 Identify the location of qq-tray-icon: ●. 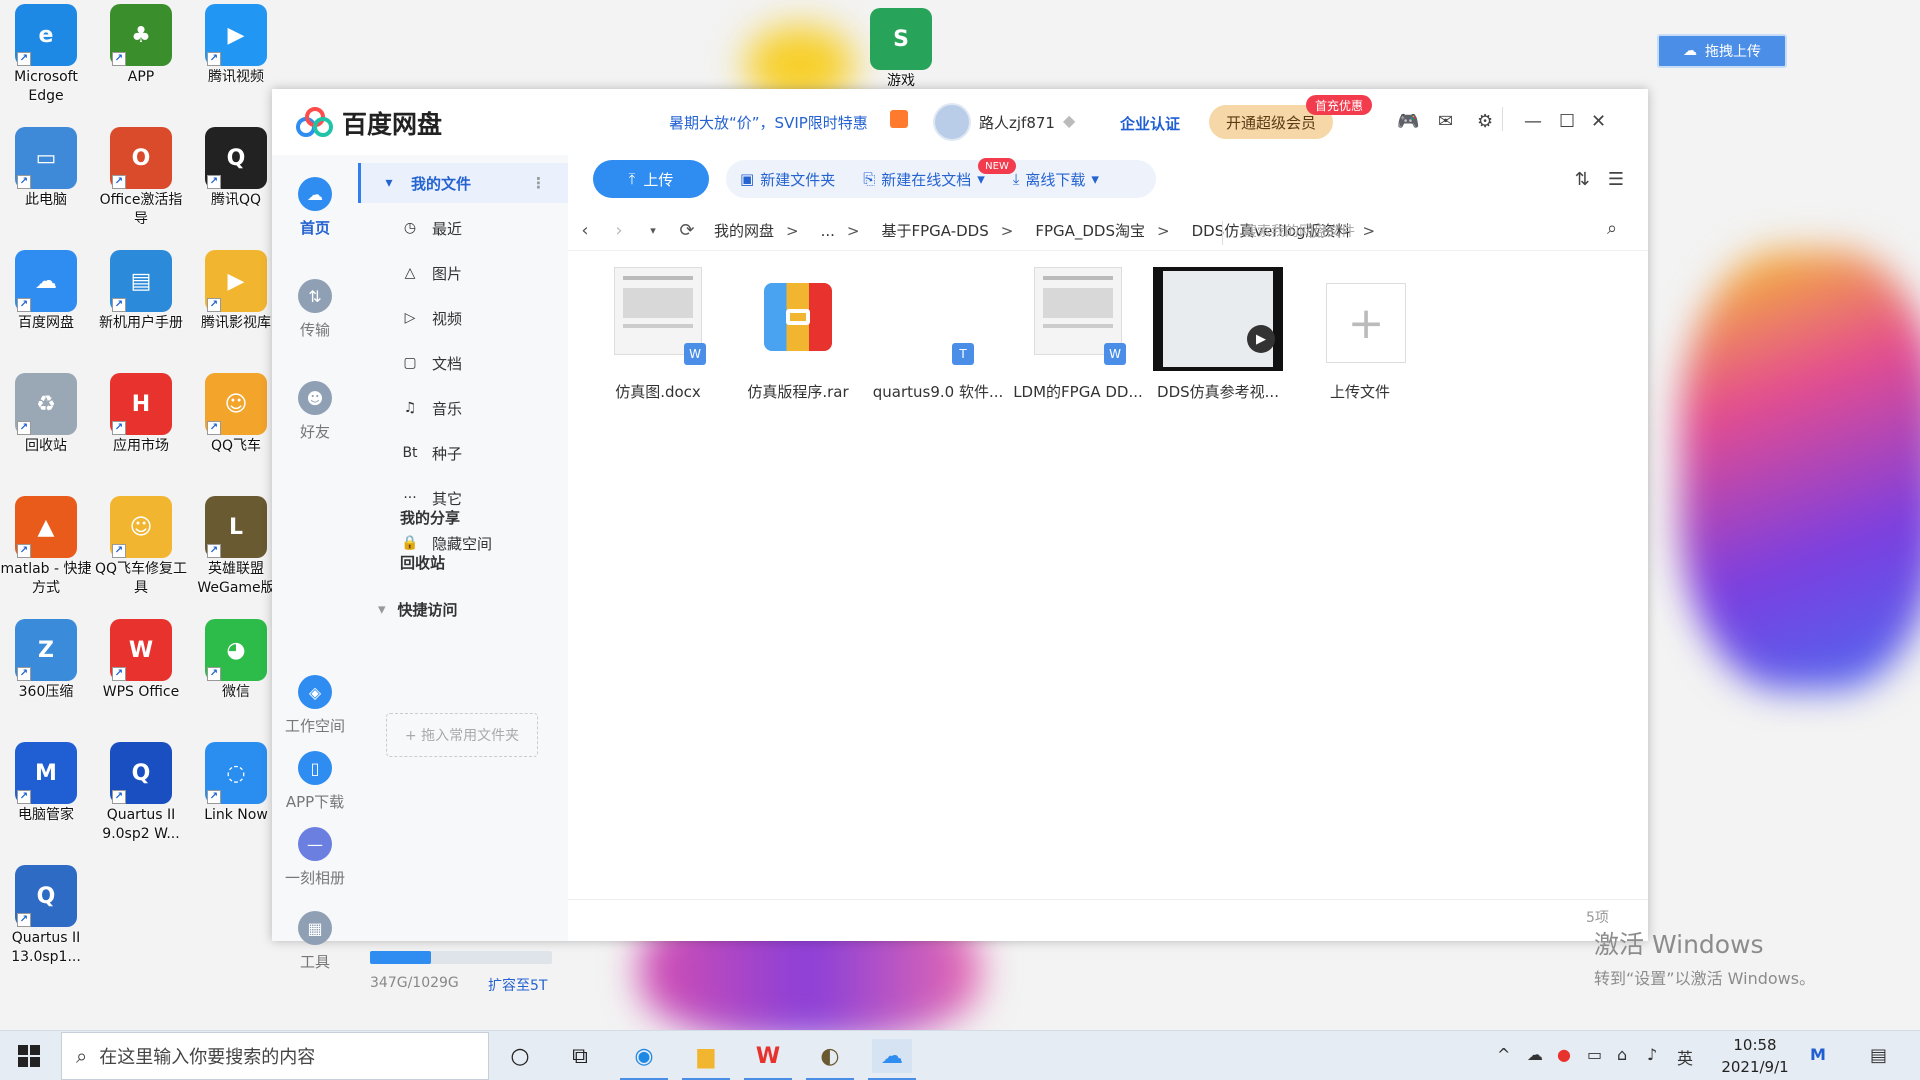
(1564, 1054).